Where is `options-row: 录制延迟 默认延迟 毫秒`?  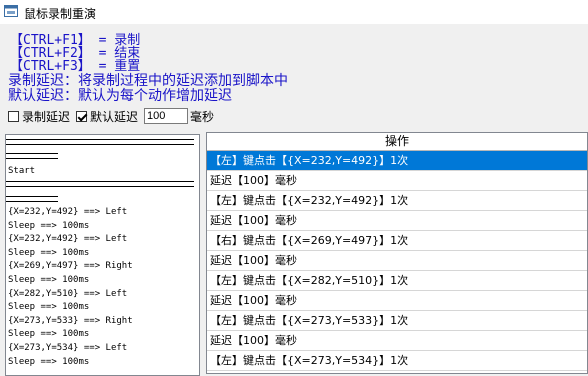 options-row: 录制延迟 默认延迟 毫秒 is located at coordinates (111, 116).